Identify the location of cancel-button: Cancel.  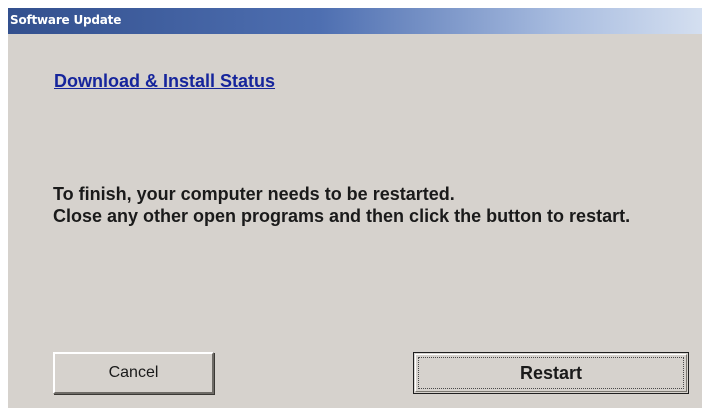
(133, 373).